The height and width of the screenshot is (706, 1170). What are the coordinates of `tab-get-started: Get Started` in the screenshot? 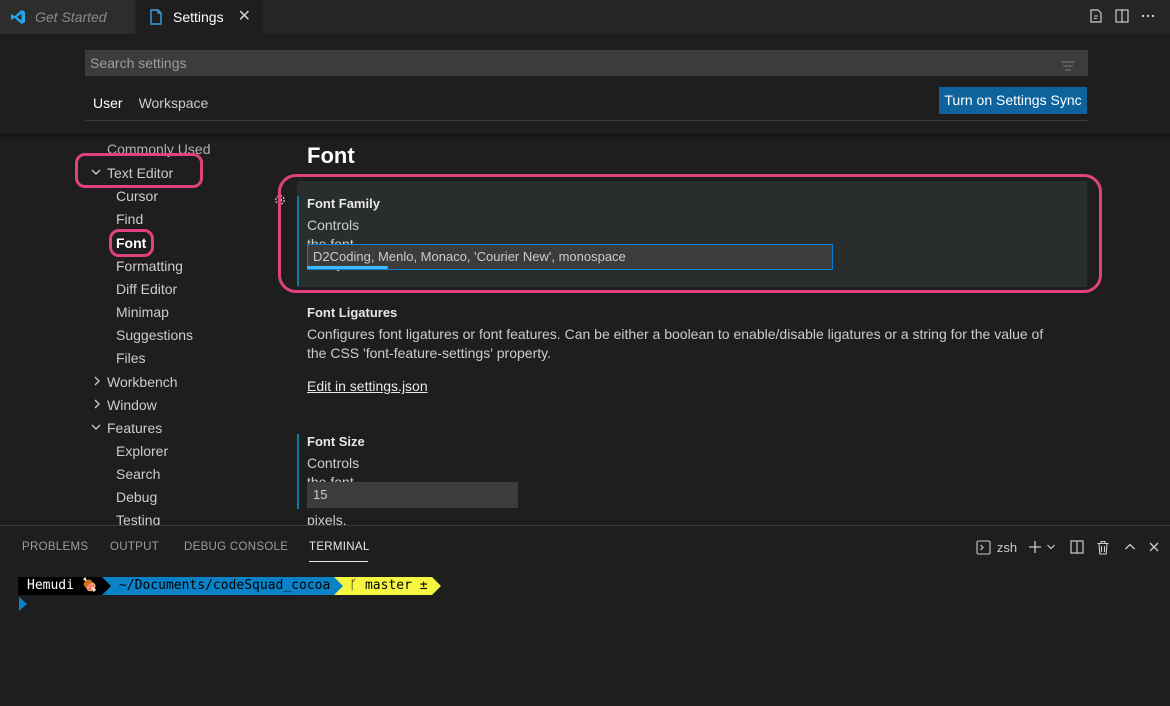 It's located at (67, 17).